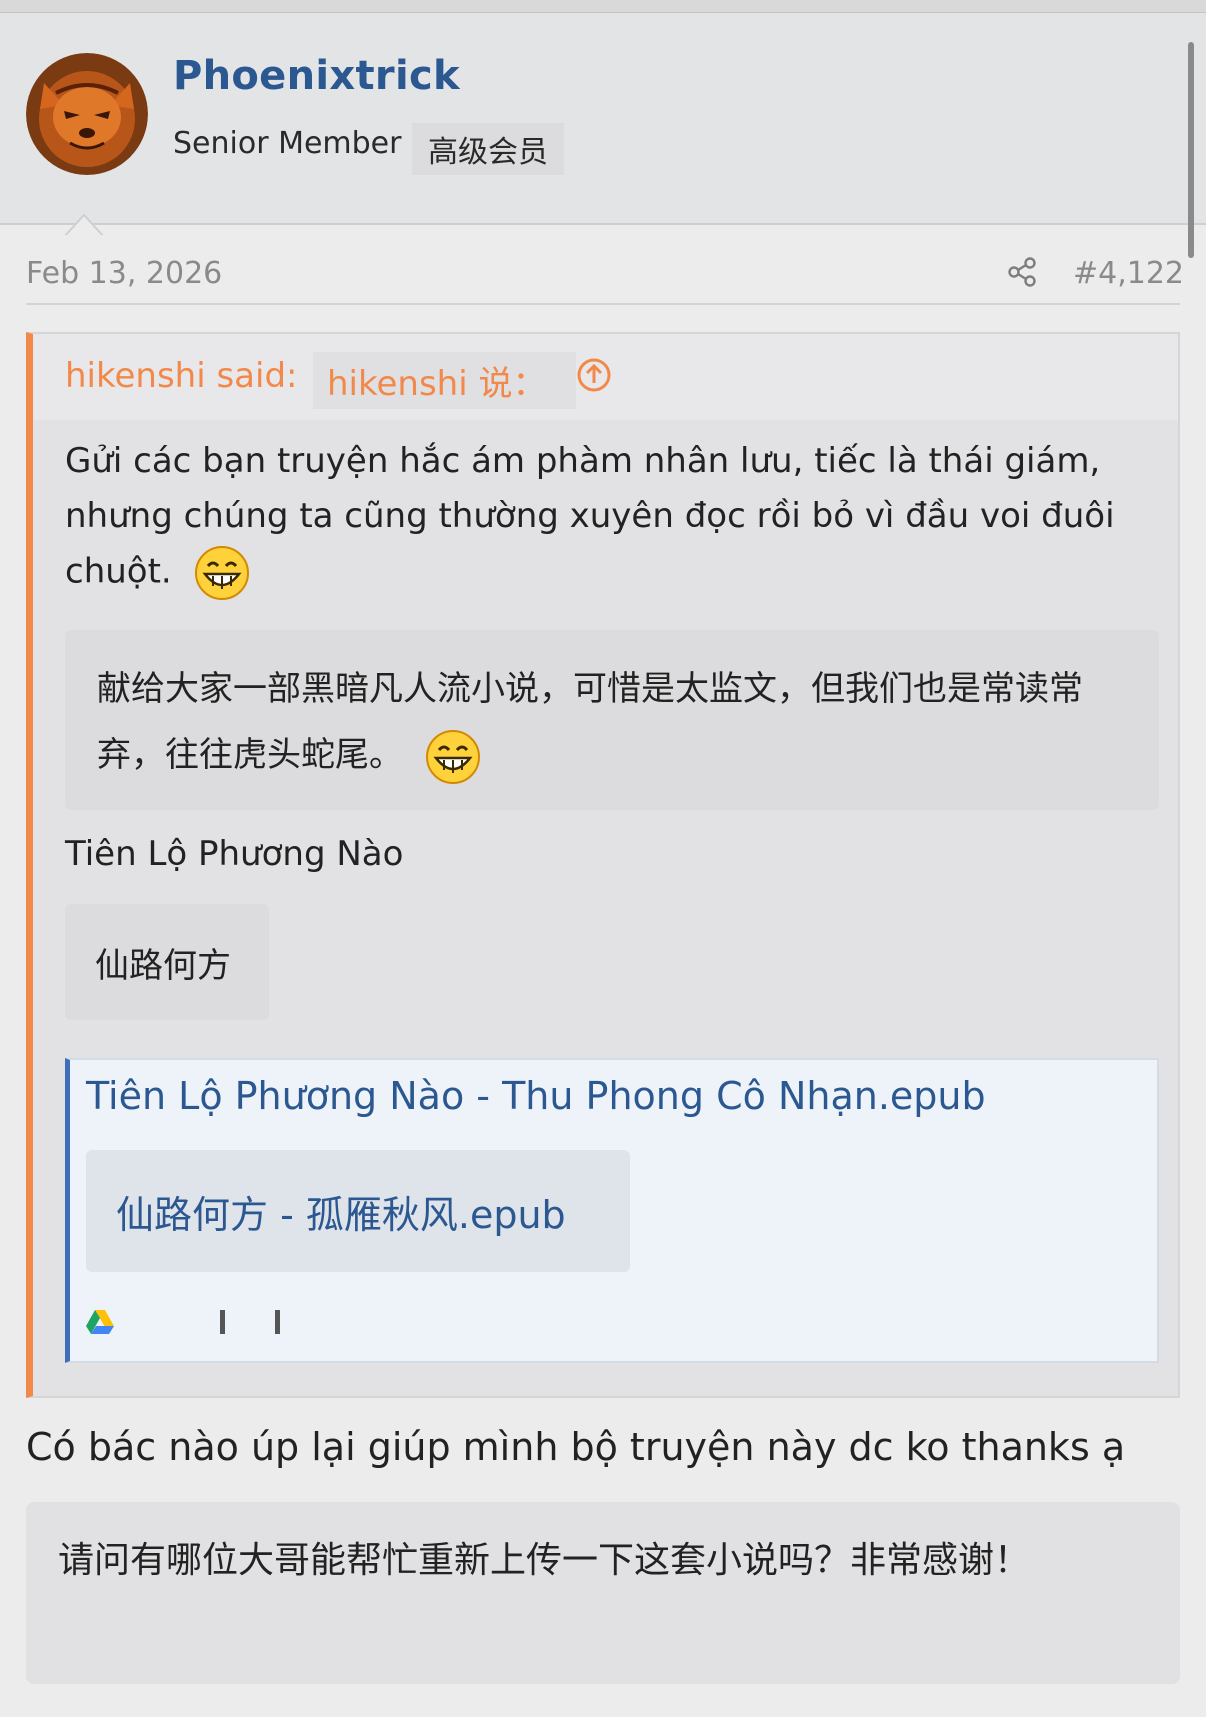 This screenshot has height=1717, width=1206. I want to click on scrollbar, so click(1191, 150).